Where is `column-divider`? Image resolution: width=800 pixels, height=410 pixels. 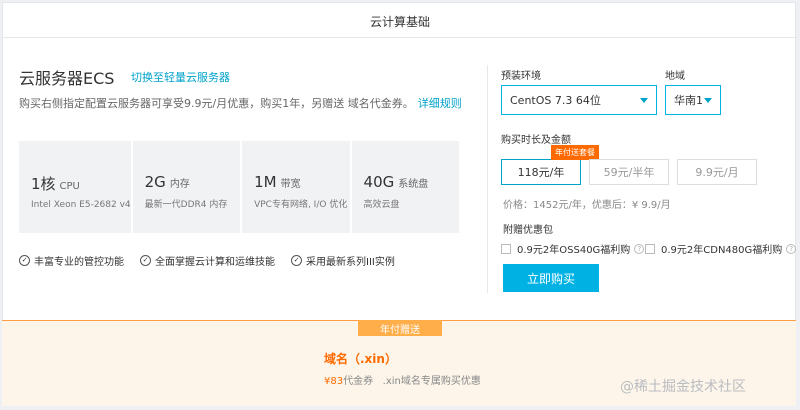
column-divider is located at coordinates (487, 179).